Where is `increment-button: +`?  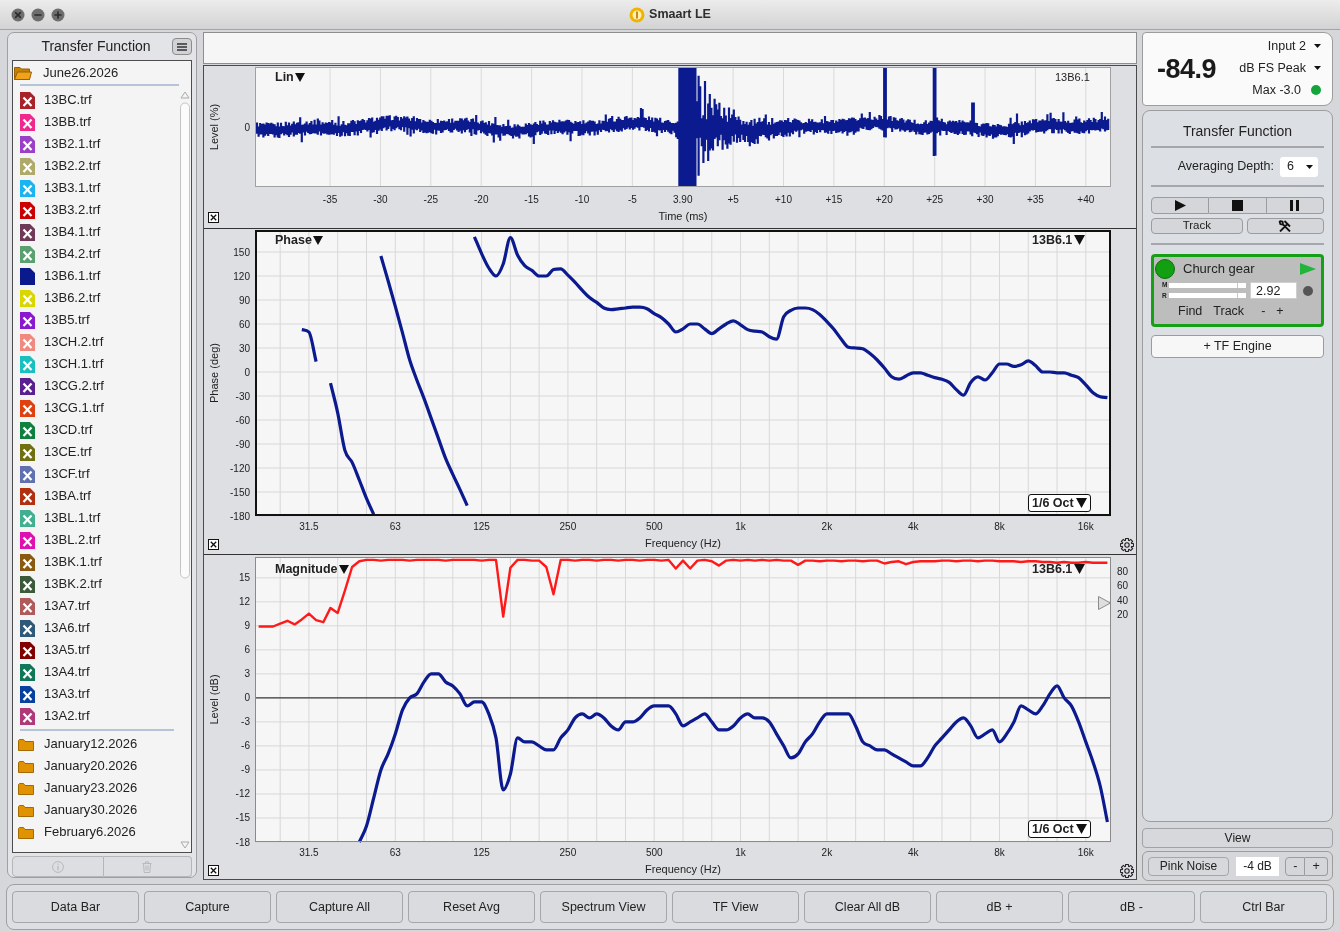
increment-button: + is located at coordinates (1316, 866).